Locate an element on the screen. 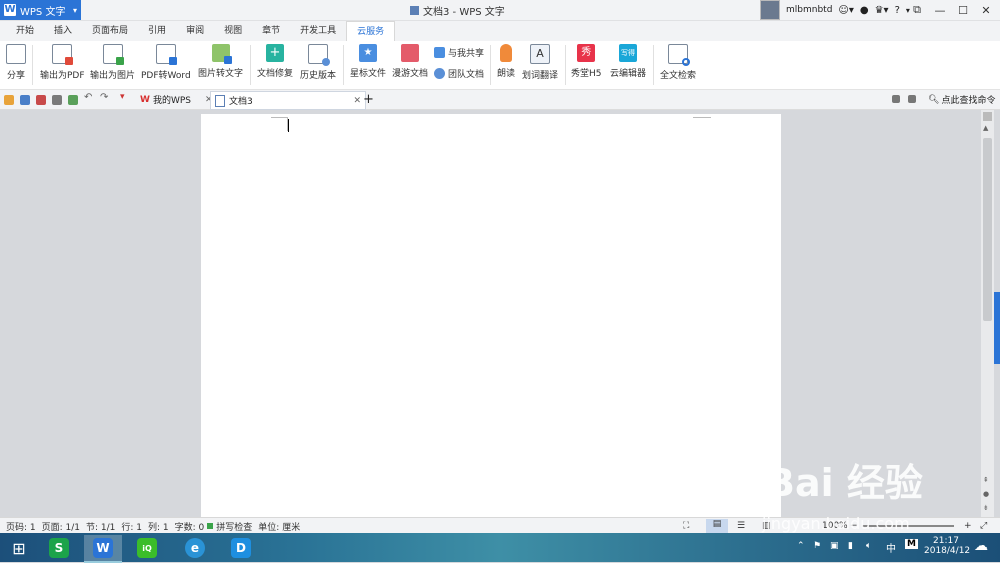 The image size is (1000, 563). help-icon: ? is located at coordinates (897, 10).